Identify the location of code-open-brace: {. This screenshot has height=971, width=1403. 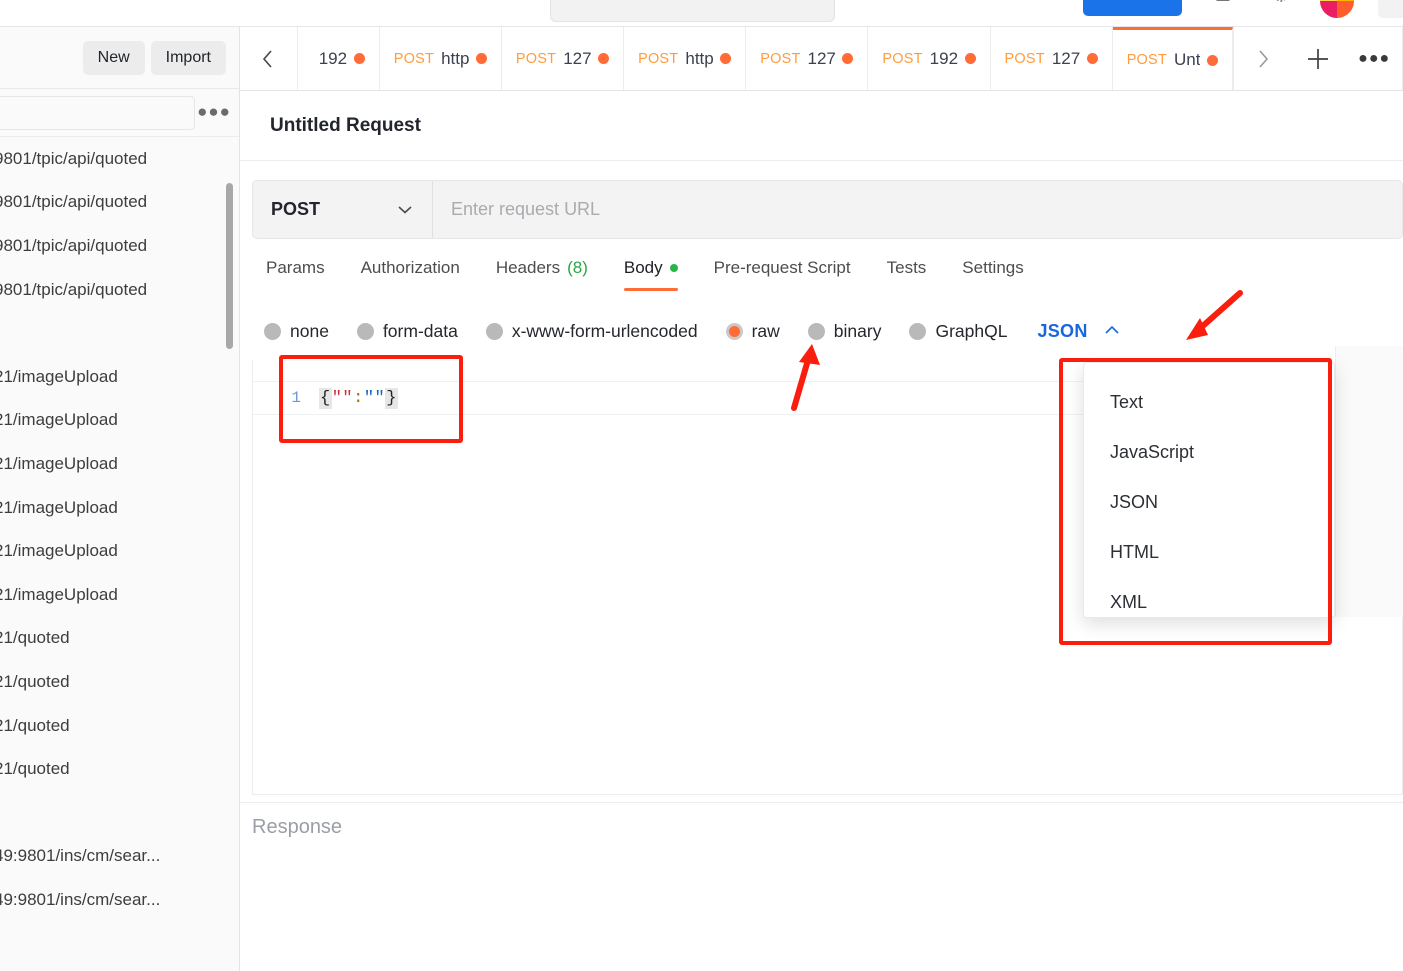
(325, 398).